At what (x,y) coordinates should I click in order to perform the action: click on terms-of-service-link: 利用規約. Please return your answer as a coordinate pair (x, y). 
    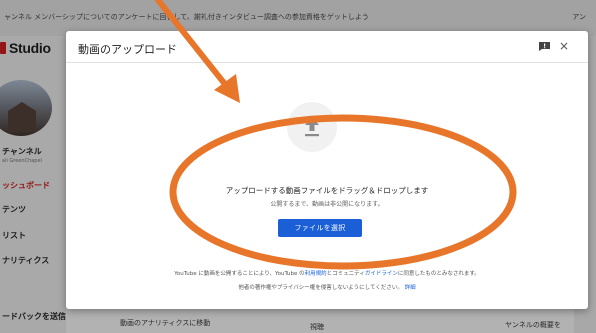
    Looking at the image, I should click on (316, 274).